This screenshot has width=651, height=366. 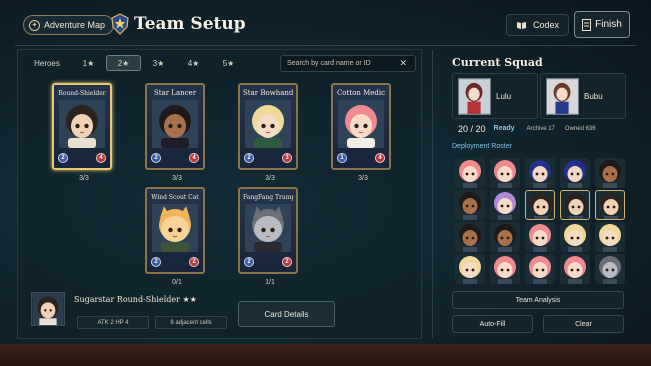 What do you see at coordinates (583, 324) in the screenshot?
I see `clear-button: Clear` at bounding box center [583, 324].